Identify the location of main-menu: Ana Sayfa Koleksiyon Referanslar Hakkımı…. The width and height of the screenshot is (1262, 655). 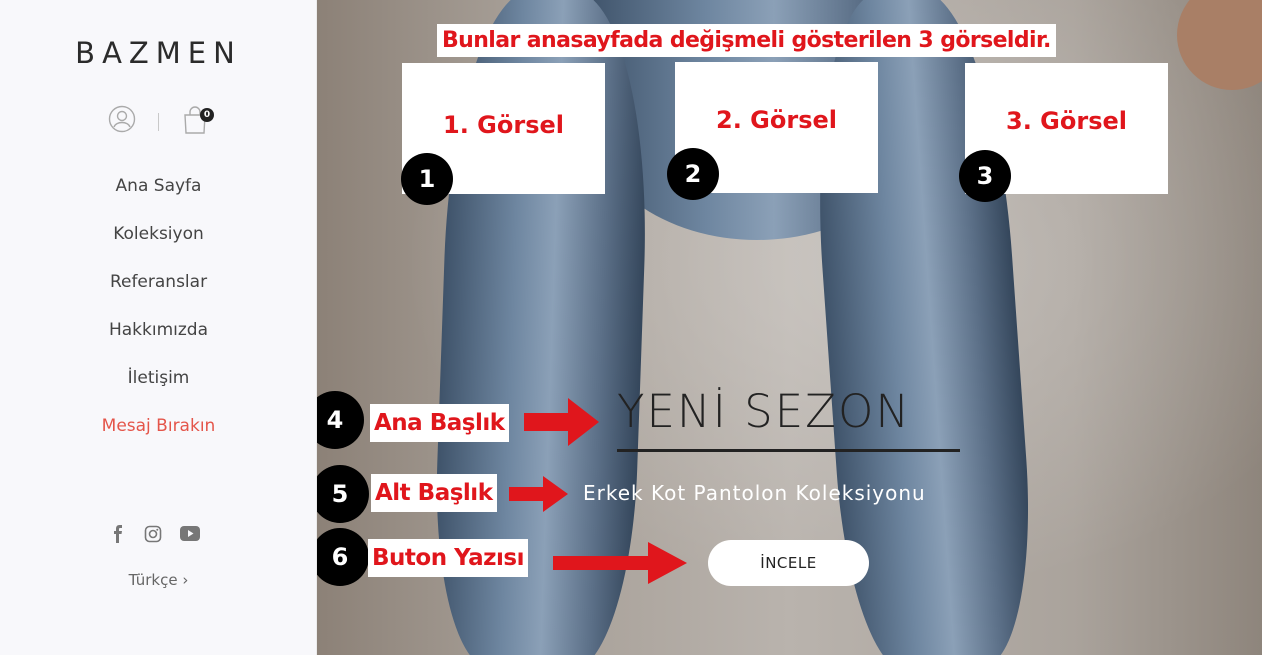
(158, 314).